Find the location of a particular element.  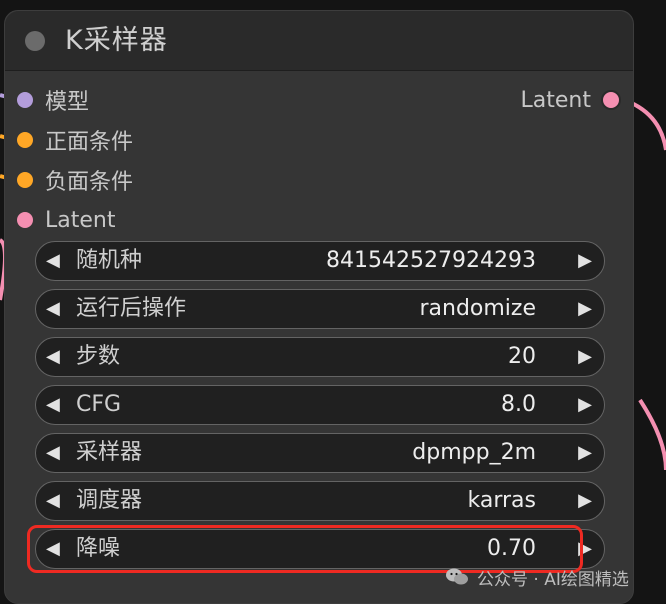

widget-value: dpmpp_2m is located at coordinates (474, 453).